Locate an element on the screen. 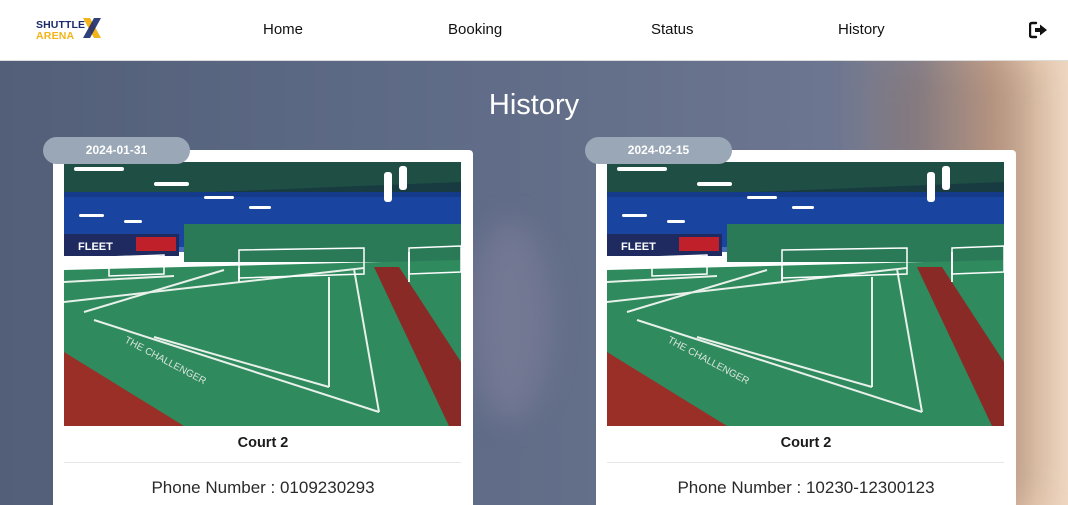 Image resolution: width=1068 pixels, height=505 pixels. page-title: History is located at coordinates (534, 105).